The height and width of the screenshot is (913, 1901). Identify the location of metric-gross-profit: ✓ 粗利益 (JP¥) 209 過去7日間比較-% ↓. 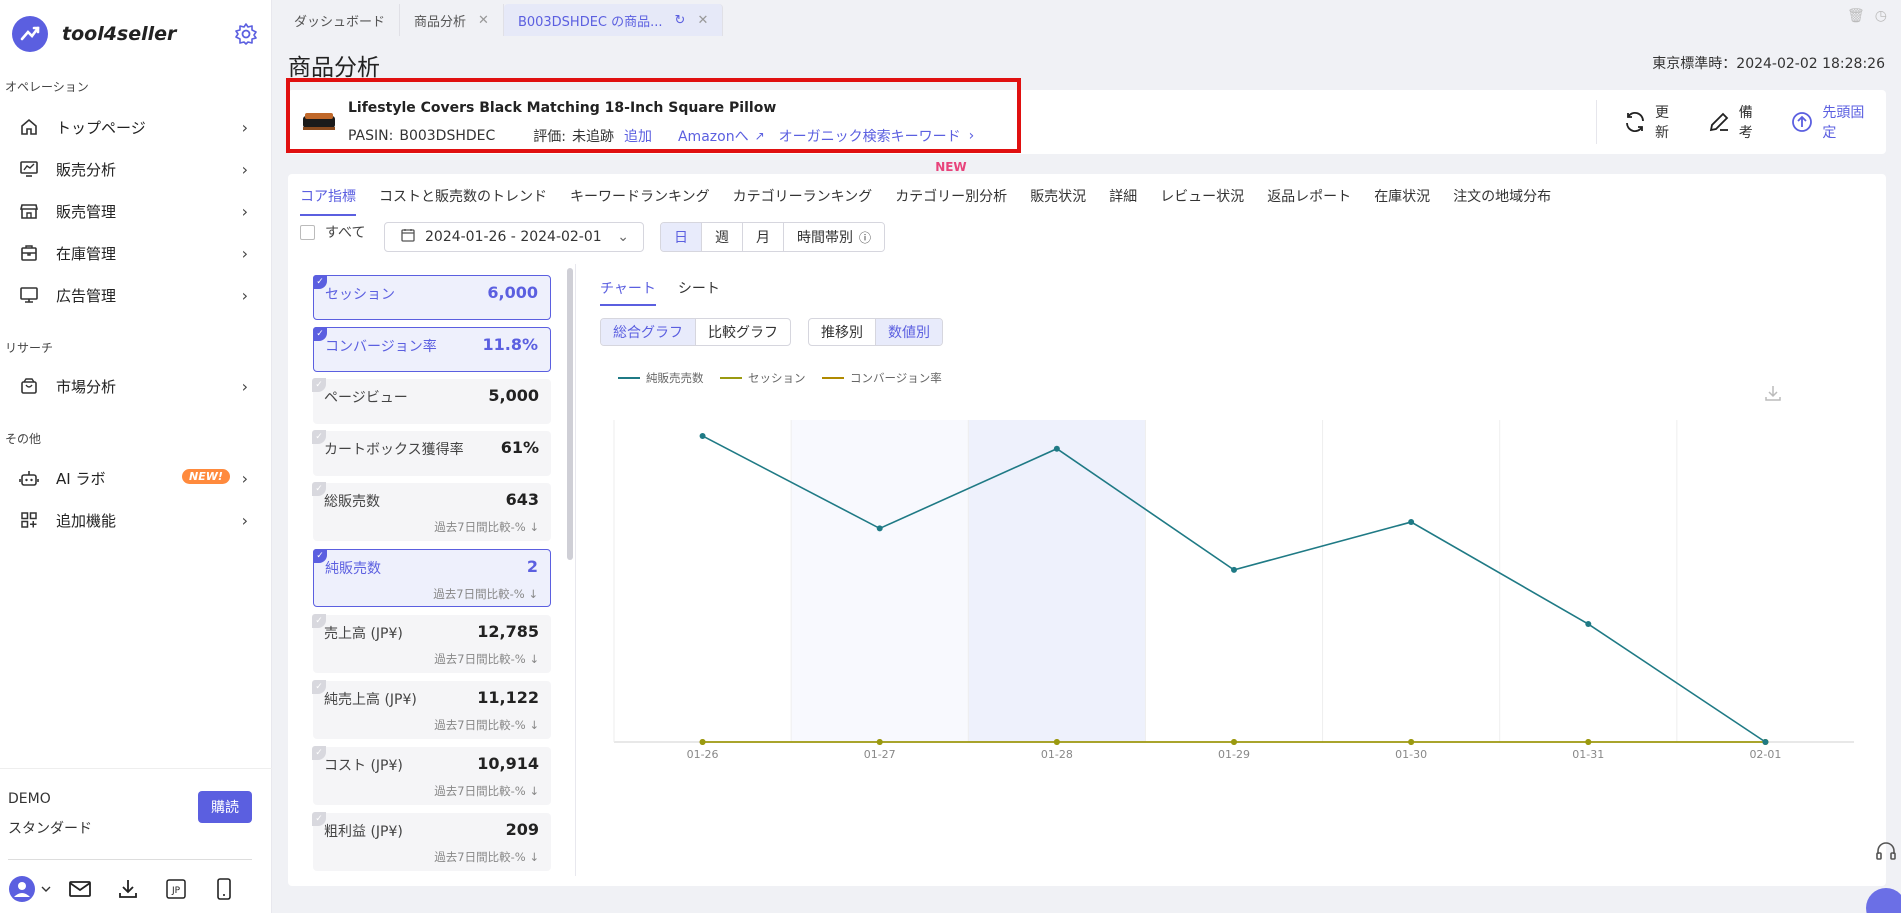
(431, 841).